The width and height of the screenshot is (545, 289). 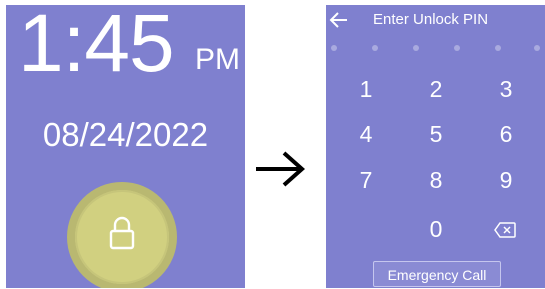 I want to click on back-arrow-icon, so click(x=339, y=20).